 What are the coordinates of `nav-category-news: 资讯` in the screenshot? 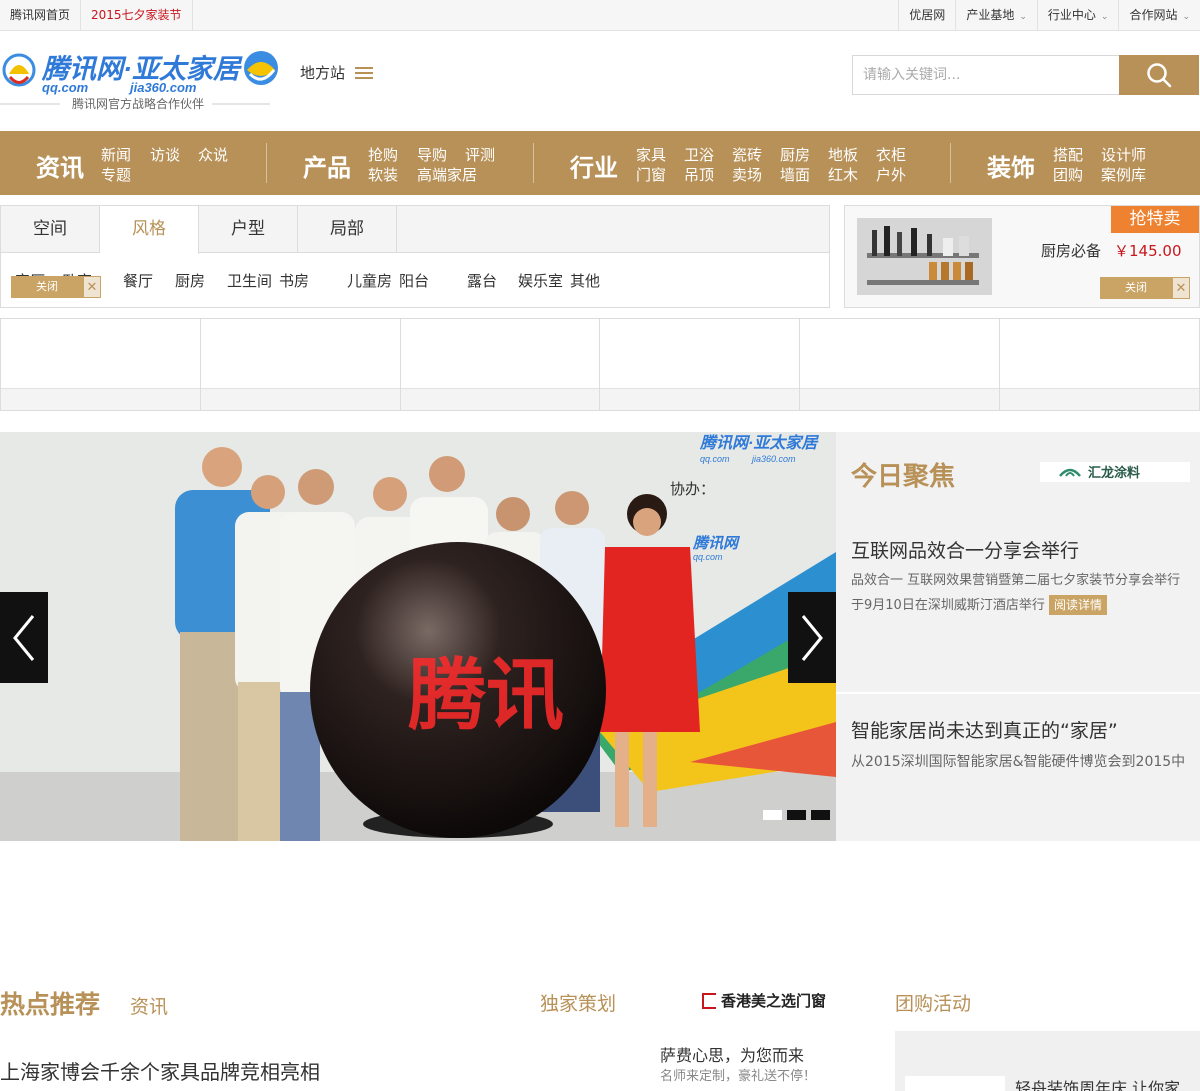 It's located at (60, 165).